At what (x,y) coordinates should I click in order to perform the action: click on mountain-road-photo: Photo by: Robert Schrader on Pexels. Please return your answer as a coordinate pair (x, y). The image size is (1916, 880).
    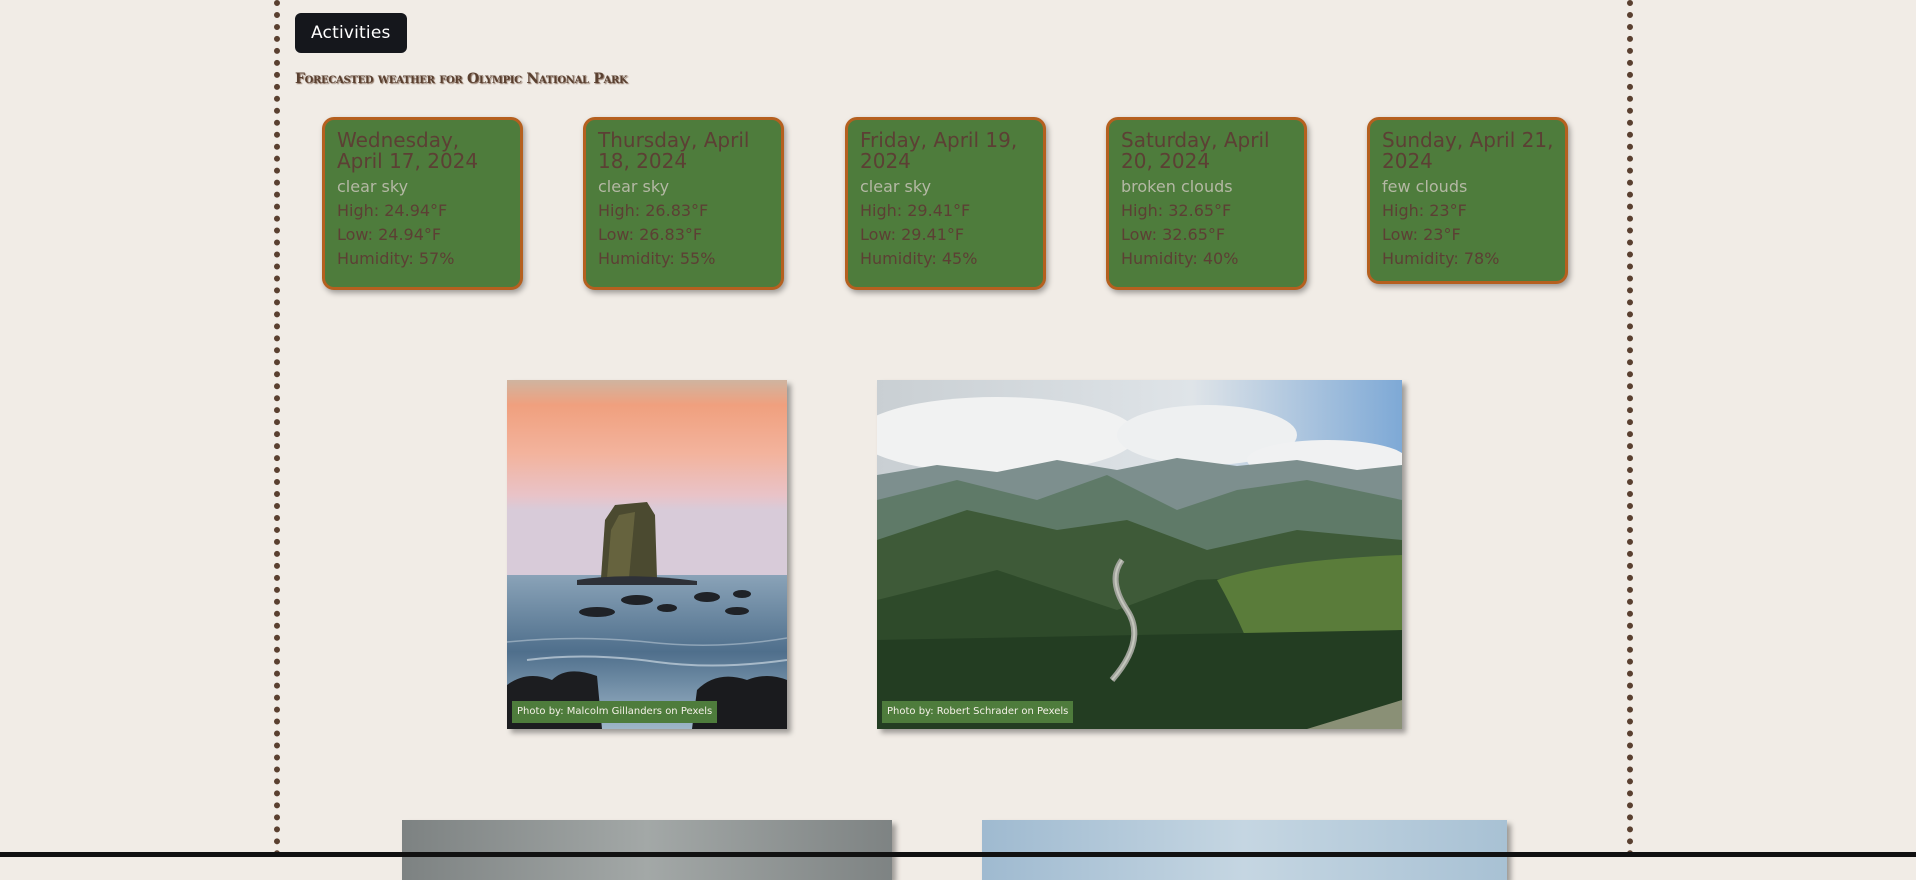
    Looking at the image, I should click on (1139, 554).